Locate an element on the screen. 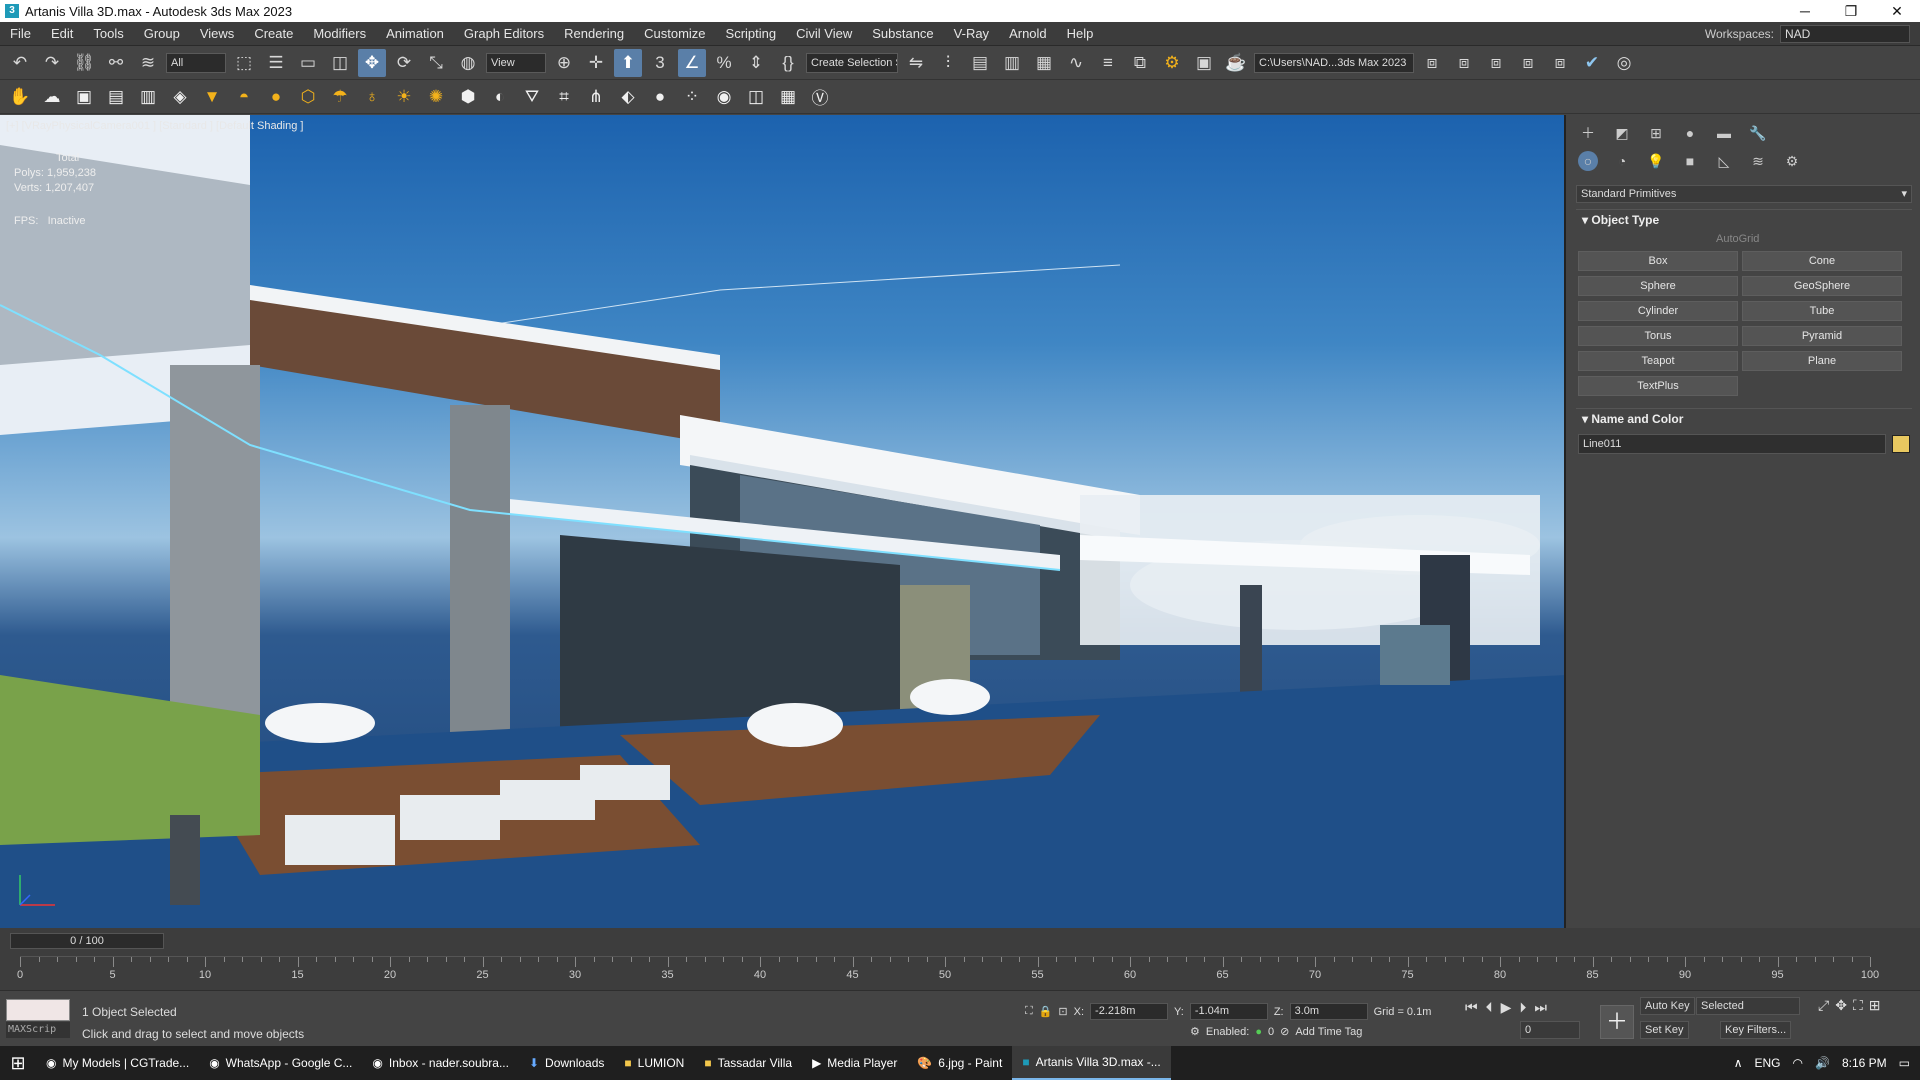 This screenshot has height=1080, width=1920. geometry-icon: ○ is located at coordinates (1588, 161).